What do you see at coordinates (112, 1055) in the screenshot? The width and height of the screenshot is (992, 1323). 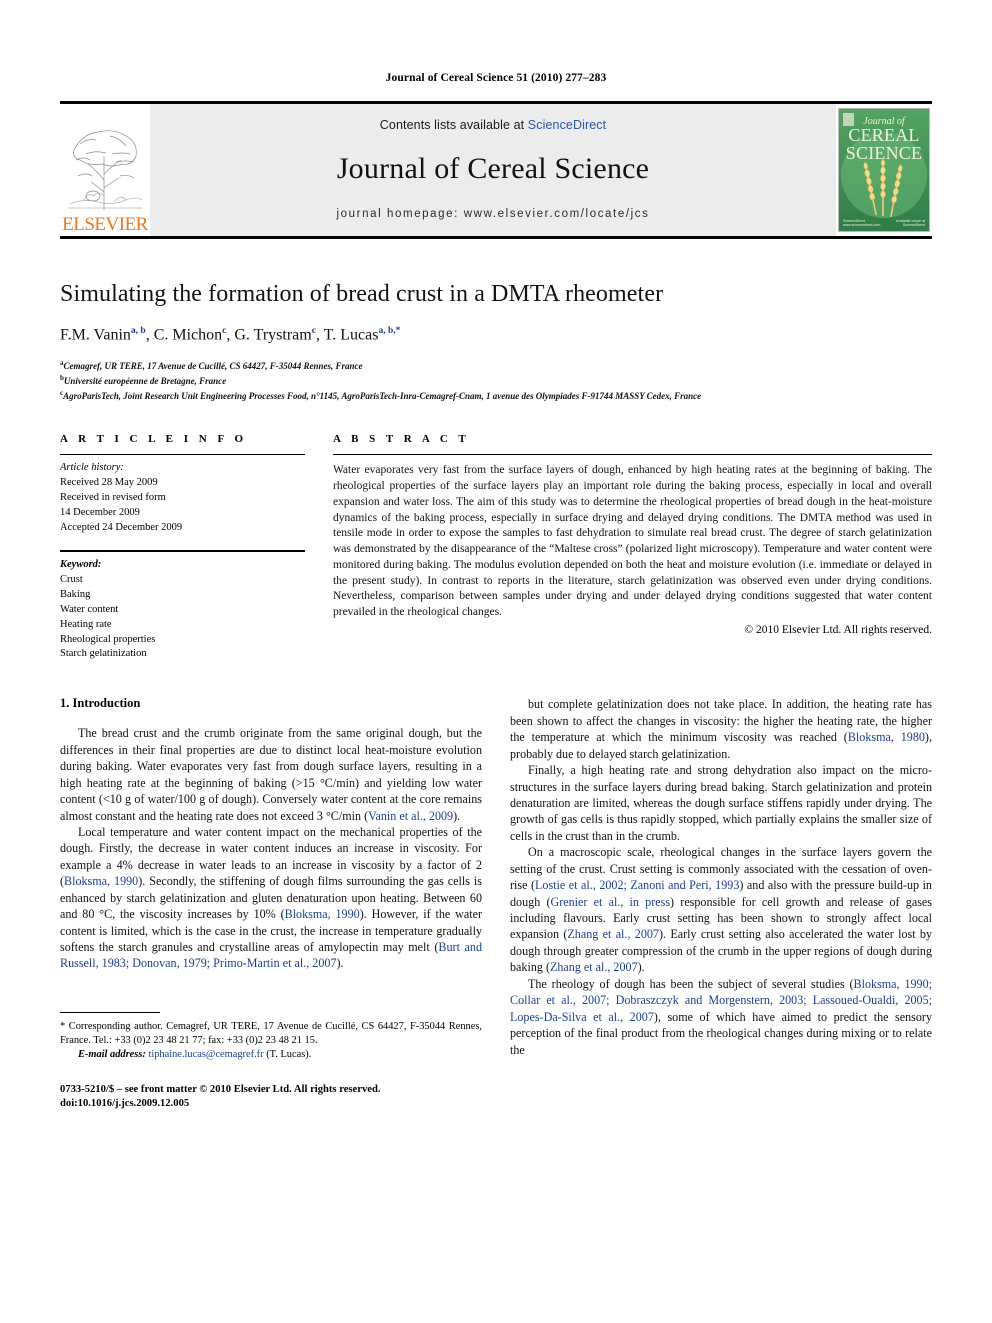 I see `email-address-label: E-mail address:` at bounding box center [112, 1055].